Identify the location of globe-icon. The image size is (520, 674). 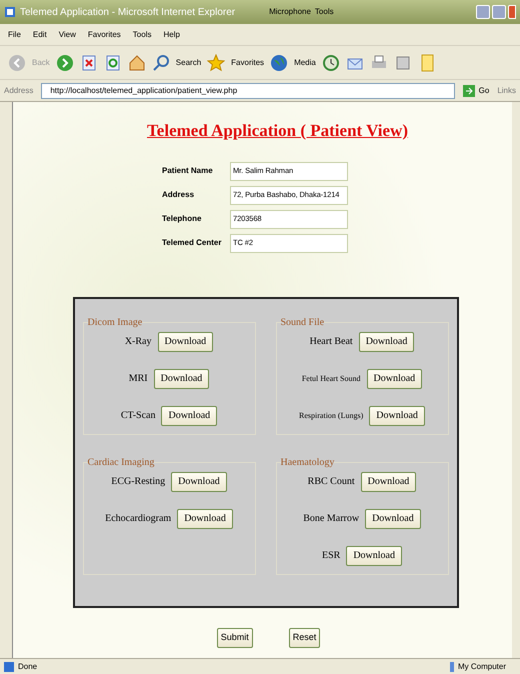
(279, 63).